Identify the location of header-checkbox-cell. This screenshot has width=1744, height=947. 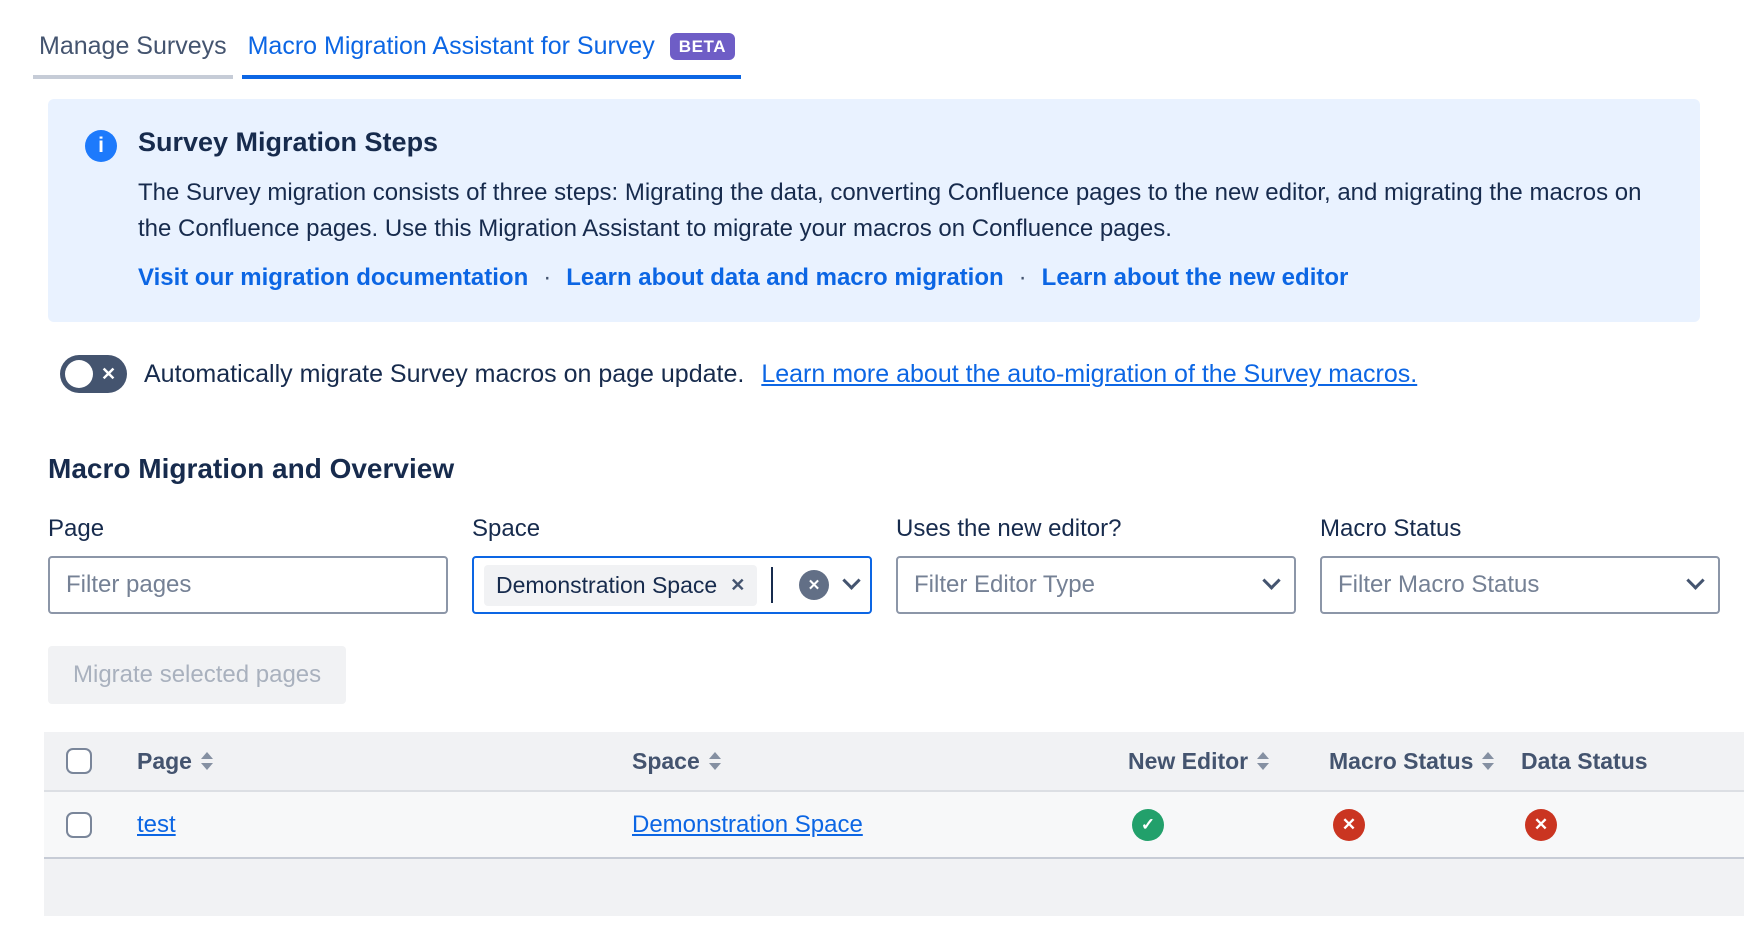
(90, 761).